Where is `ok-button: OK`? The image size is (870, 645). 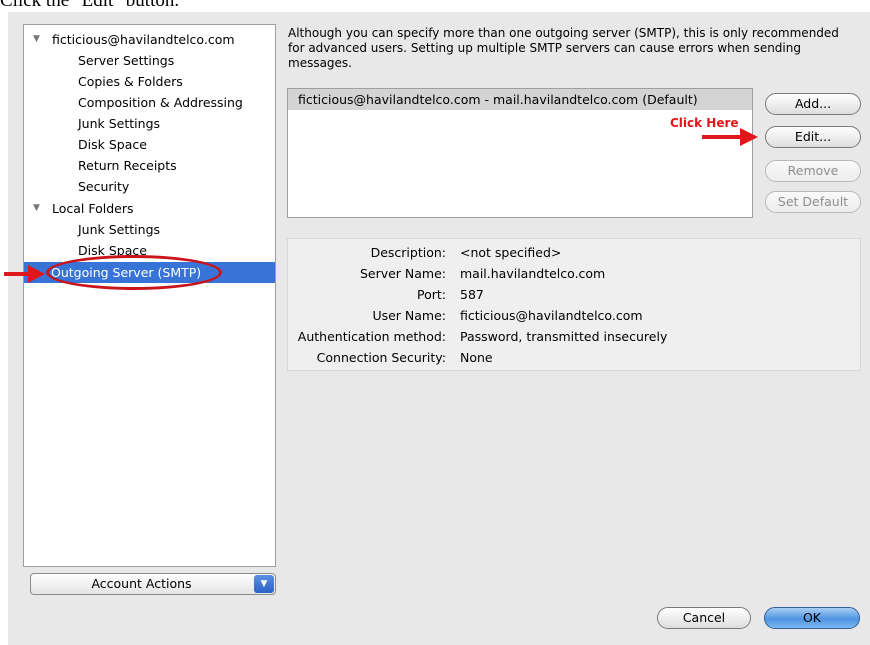
ok-button: OK is located at coordinates (812, 618).